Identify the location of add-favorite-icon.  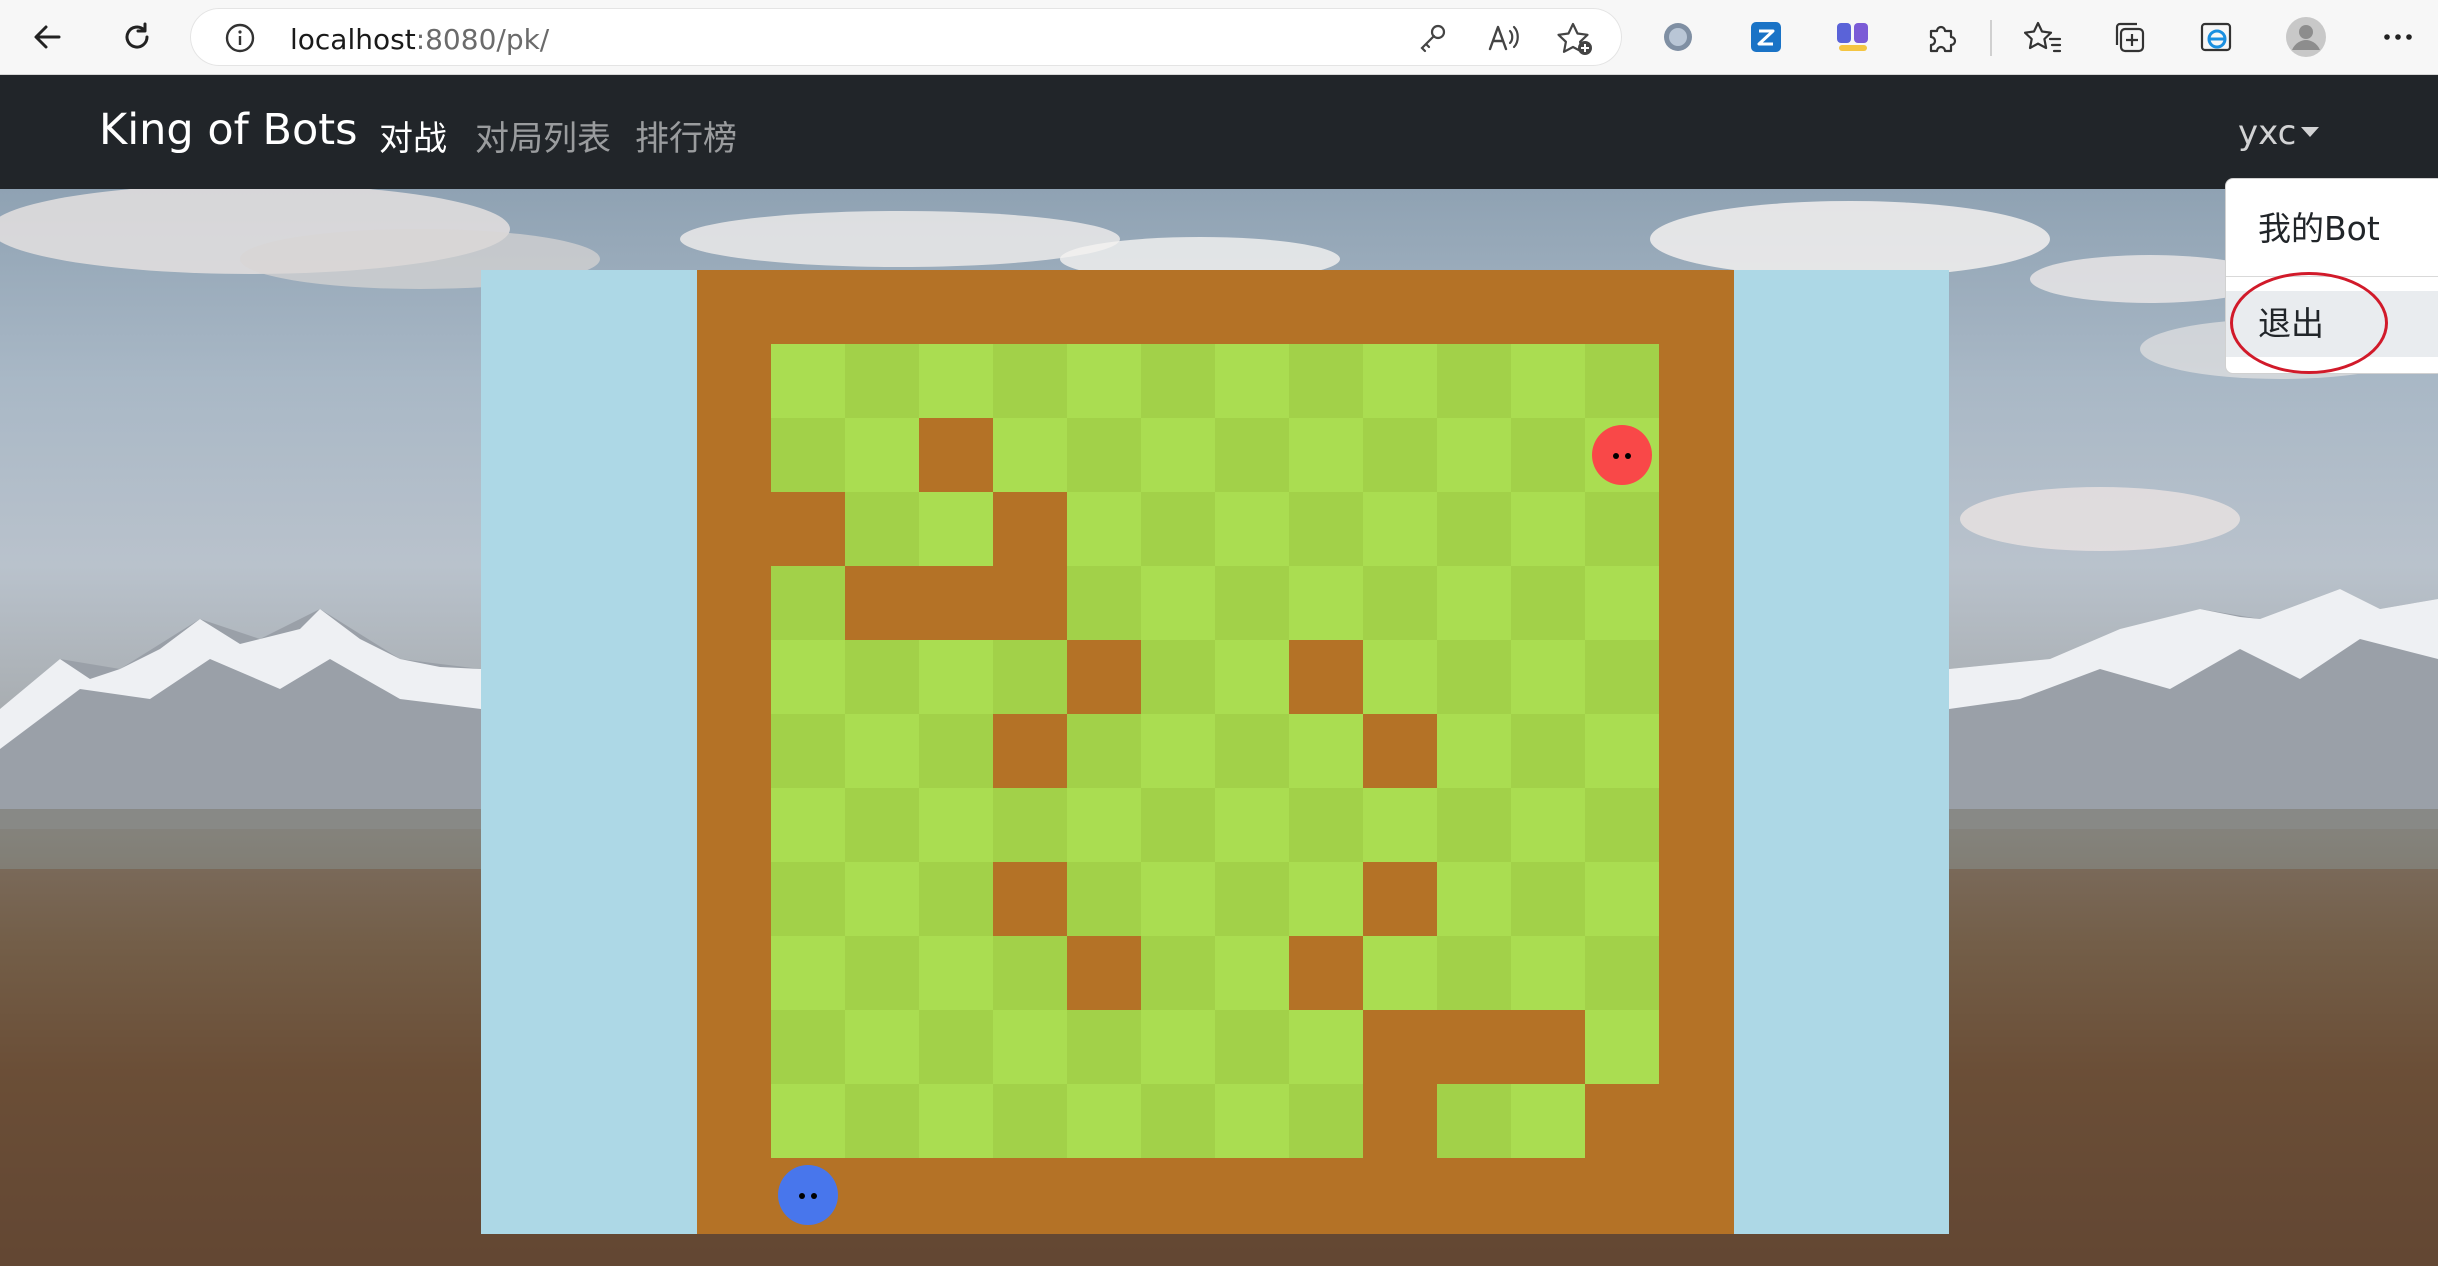
(1575, 41).